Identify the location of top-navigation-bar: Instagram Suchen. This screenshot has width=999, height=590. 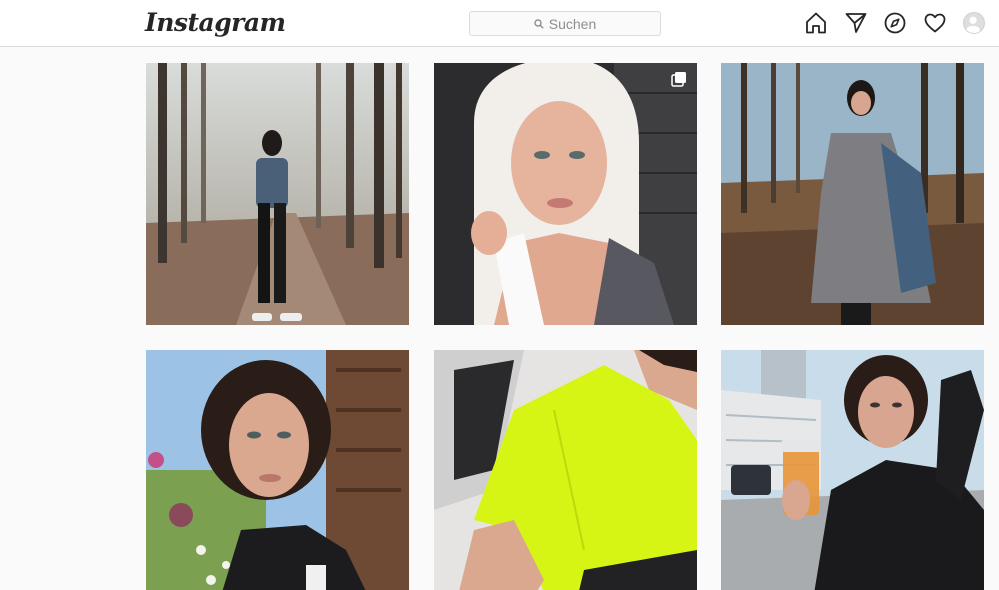
(499, 23).